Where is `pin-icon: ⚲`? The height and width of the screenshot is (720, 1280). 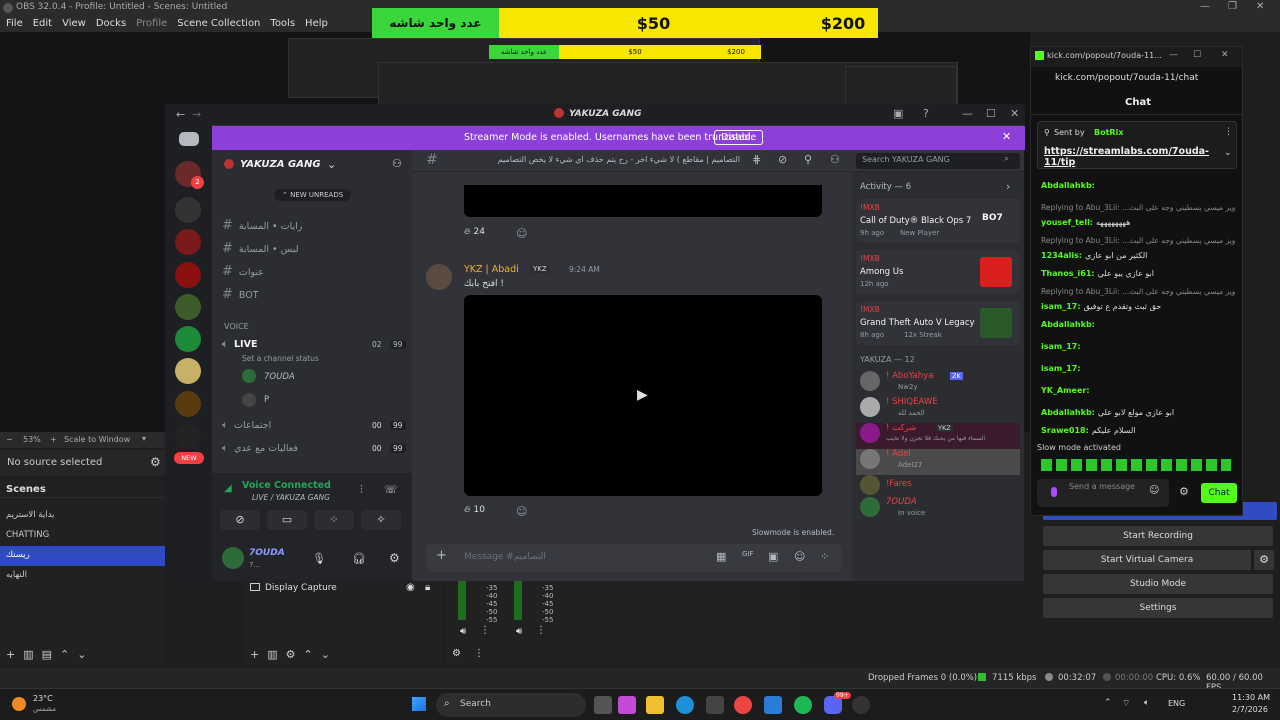
pin-icon: ⚲ is located at coordinates (808, 159).